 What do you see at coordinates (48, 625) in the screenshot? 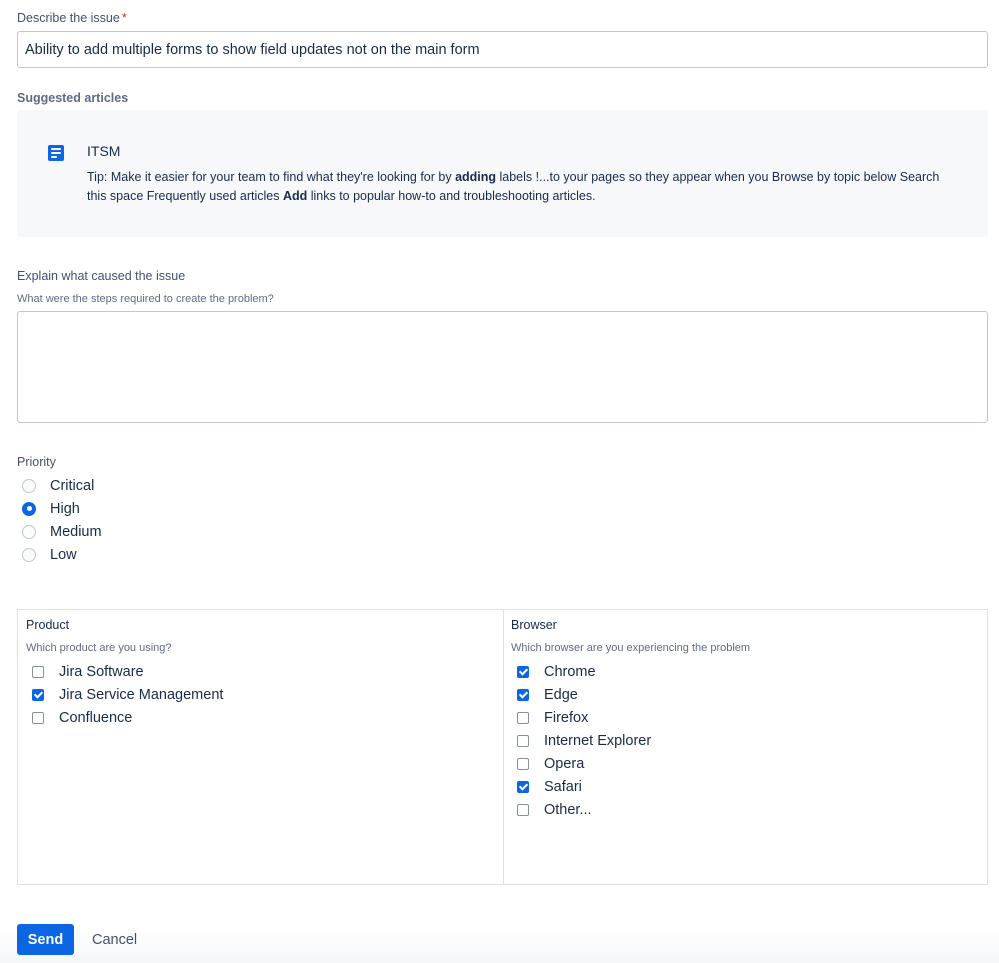
I see `product-label: Product` at bounding box center [48, 625].